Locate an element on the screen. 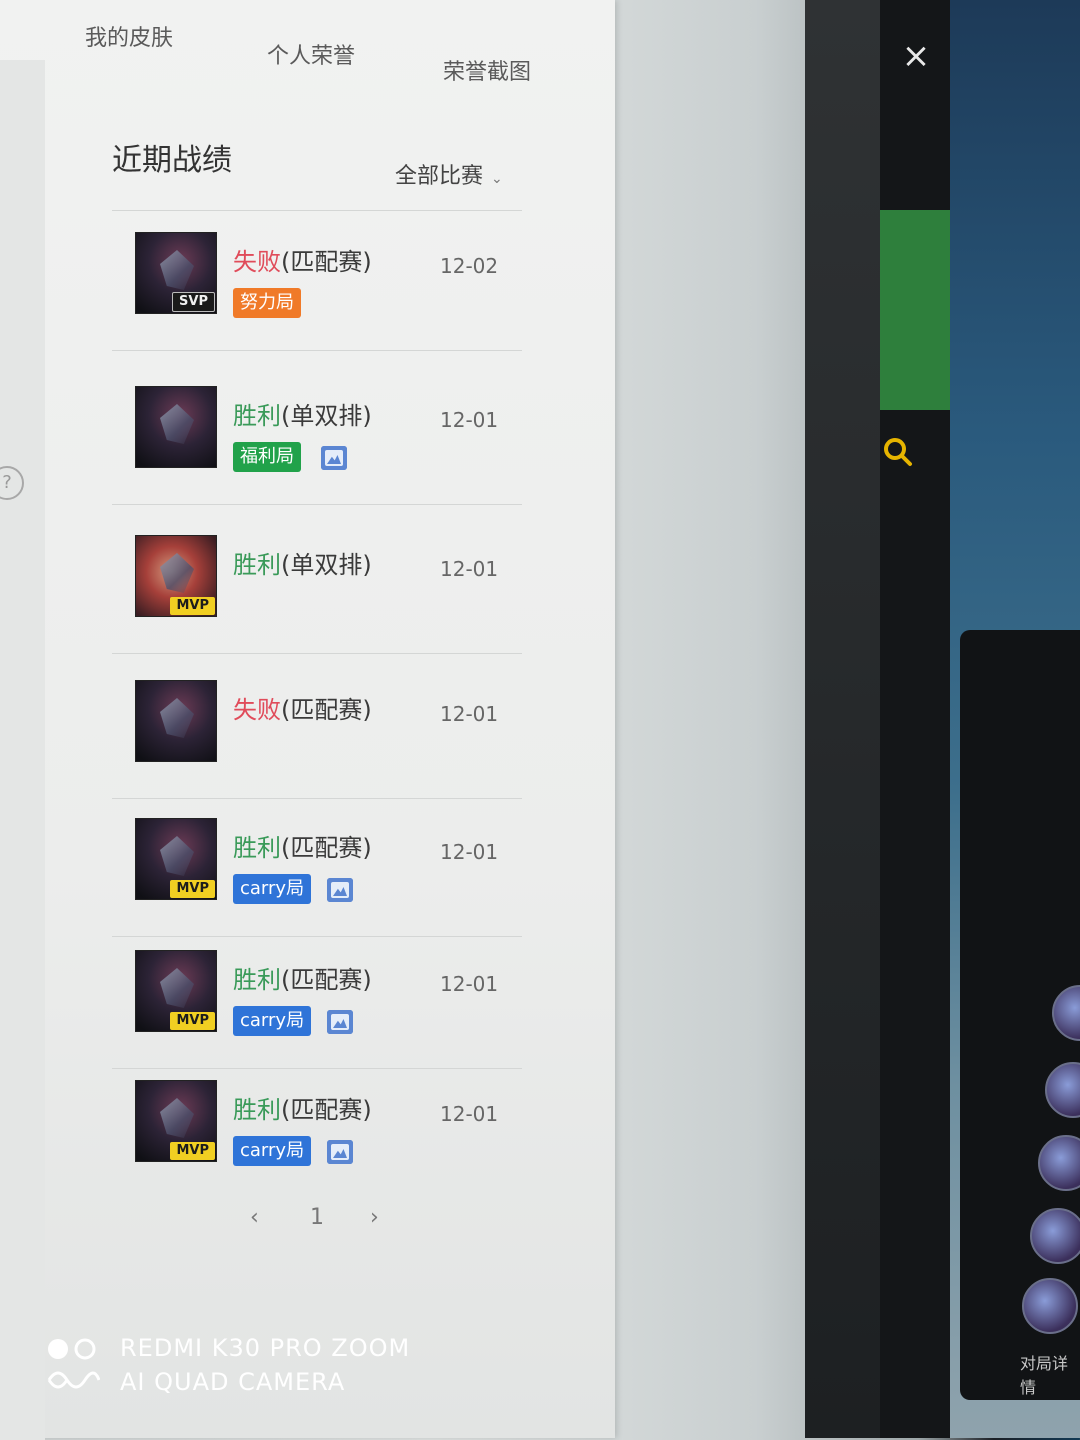 This screenshot has height=1440, width=1080. close-icon: × is located at coordinates (916, 56).